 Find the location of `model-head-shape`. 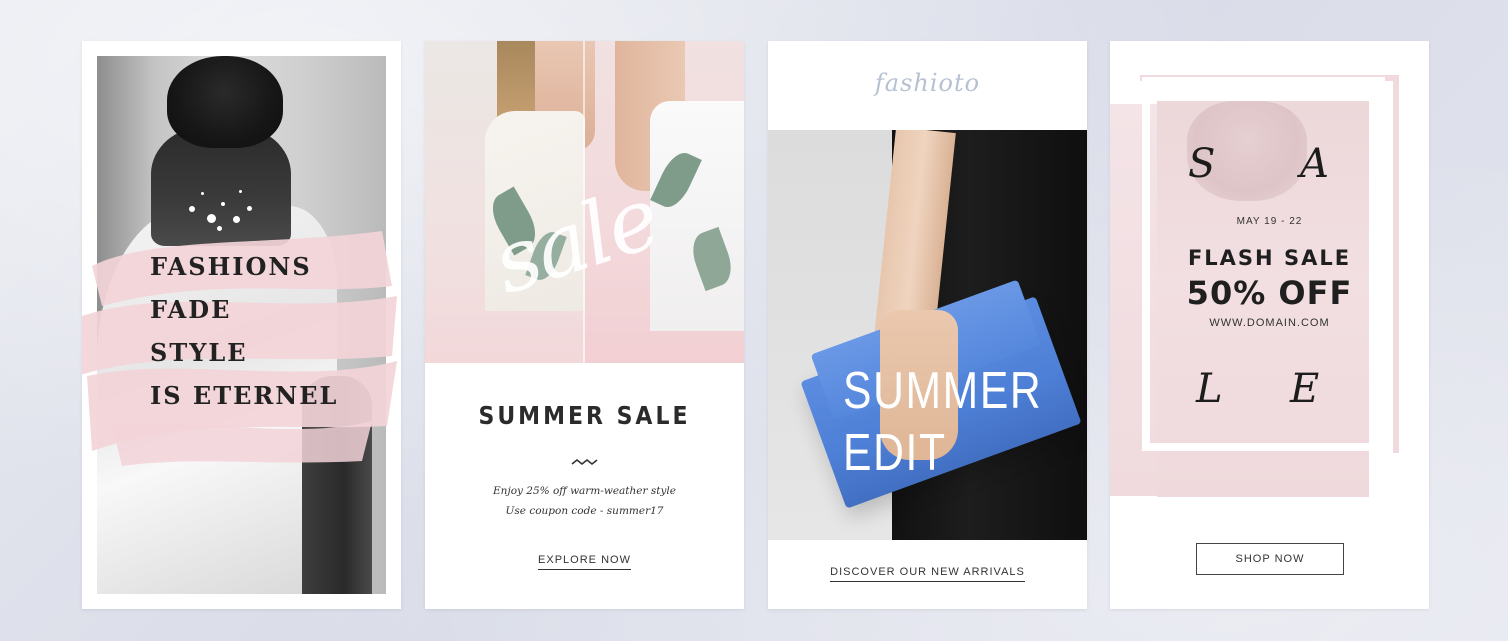

model-head-shape is located at coordinates (225, 102).